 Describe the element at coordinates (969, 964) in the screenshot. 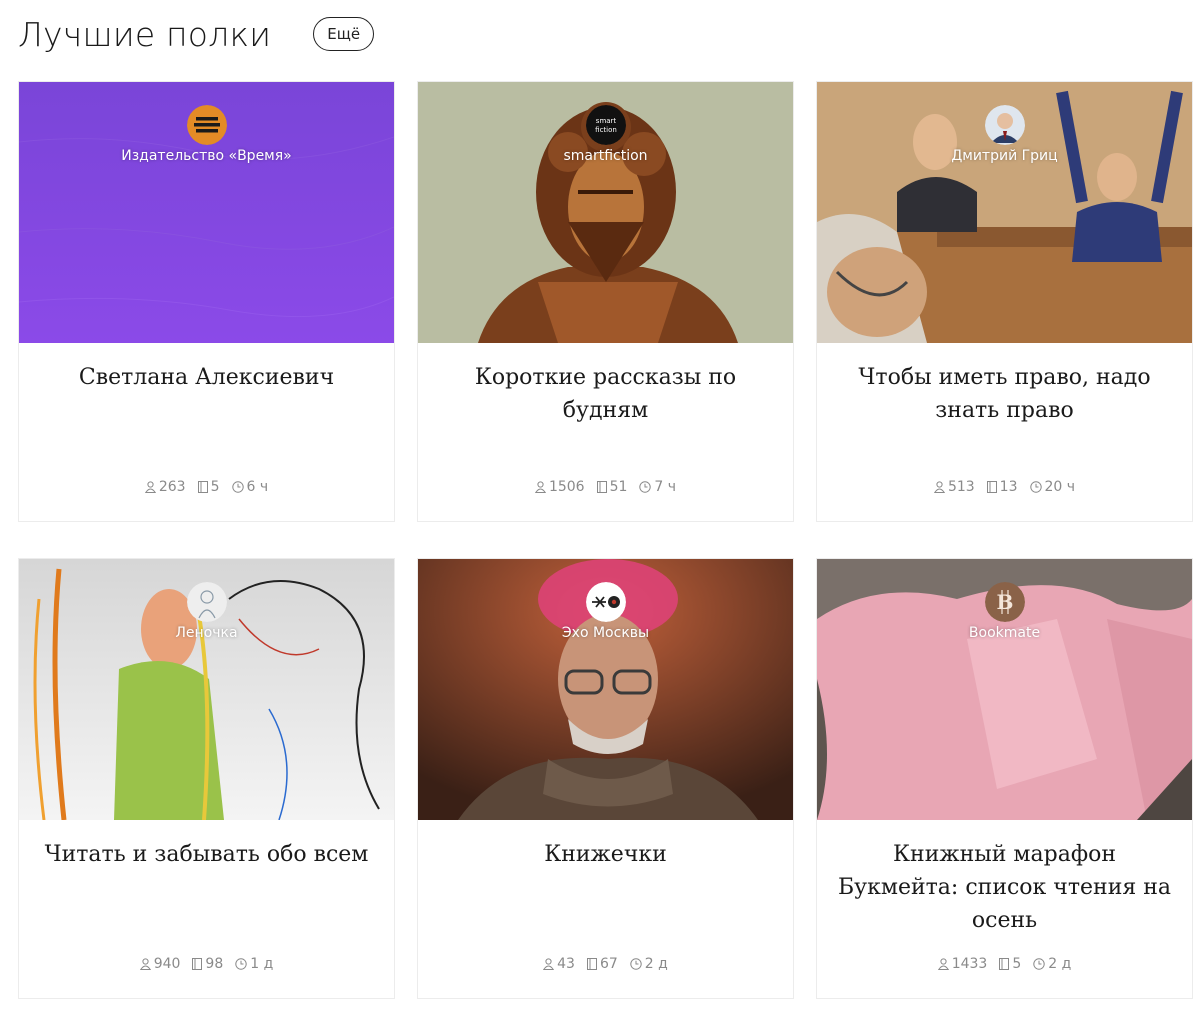

I see `readers-count: 1433` at that location.